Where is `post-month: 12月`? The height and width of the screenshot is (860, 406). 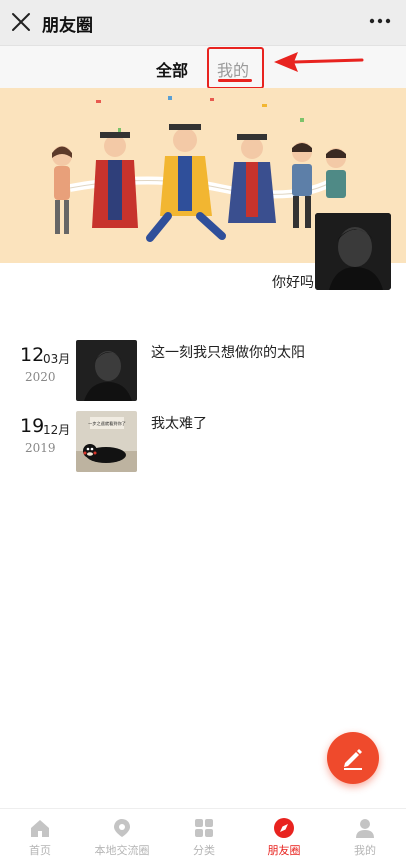 post-month: 12月 is located at coordinates (57, 430).